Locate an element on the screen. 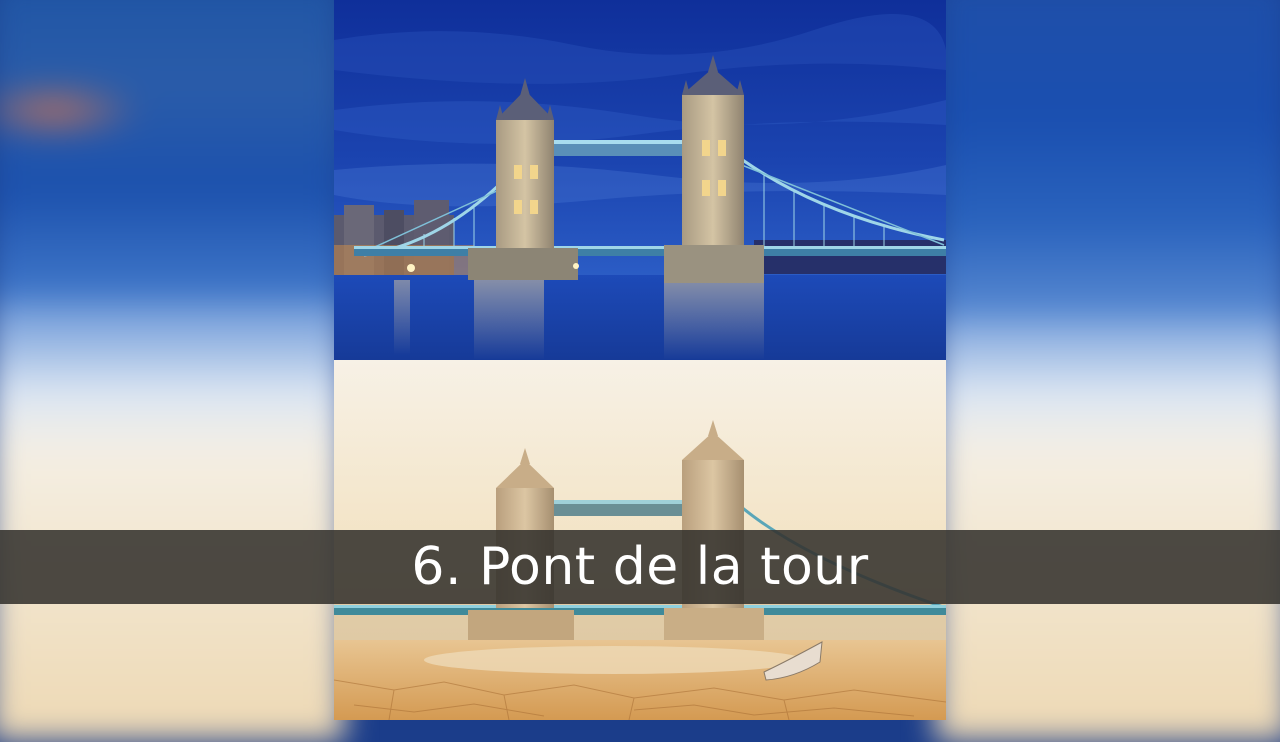 The width and height of the screenshot is (1280, 742). caption-text: 6. Pont de la tour is located at coordinates (640, 567).